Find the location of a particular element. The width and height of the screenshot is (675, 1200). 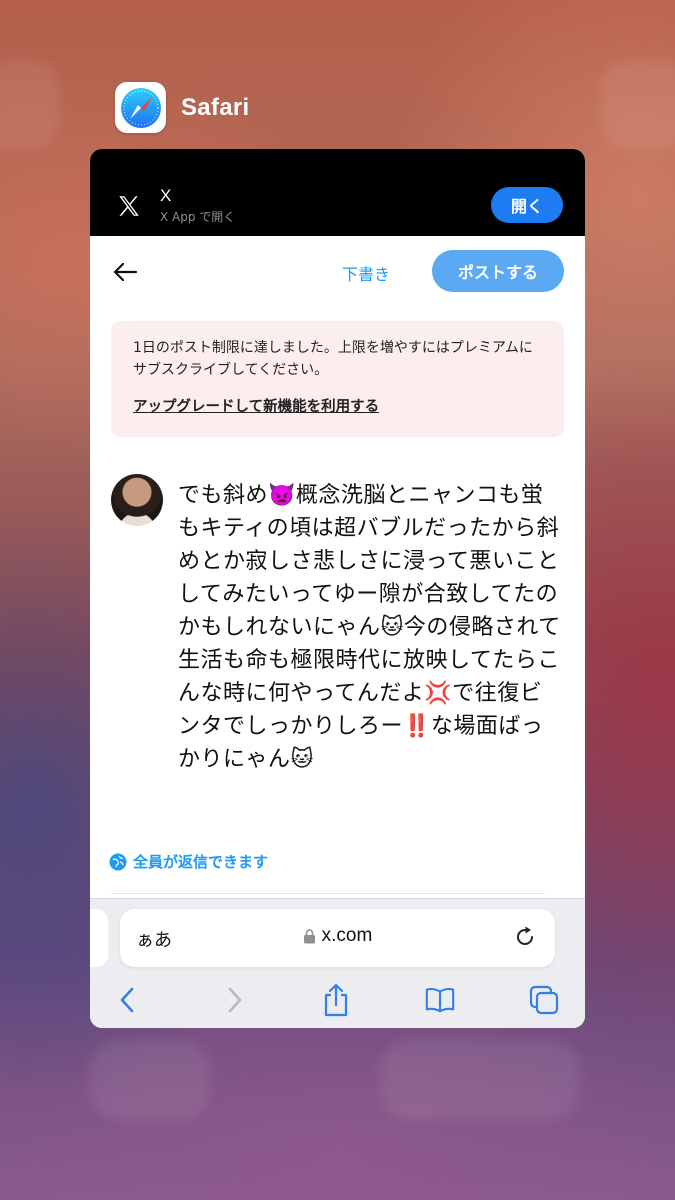

book-icon is located at coordinates (440, 1000).